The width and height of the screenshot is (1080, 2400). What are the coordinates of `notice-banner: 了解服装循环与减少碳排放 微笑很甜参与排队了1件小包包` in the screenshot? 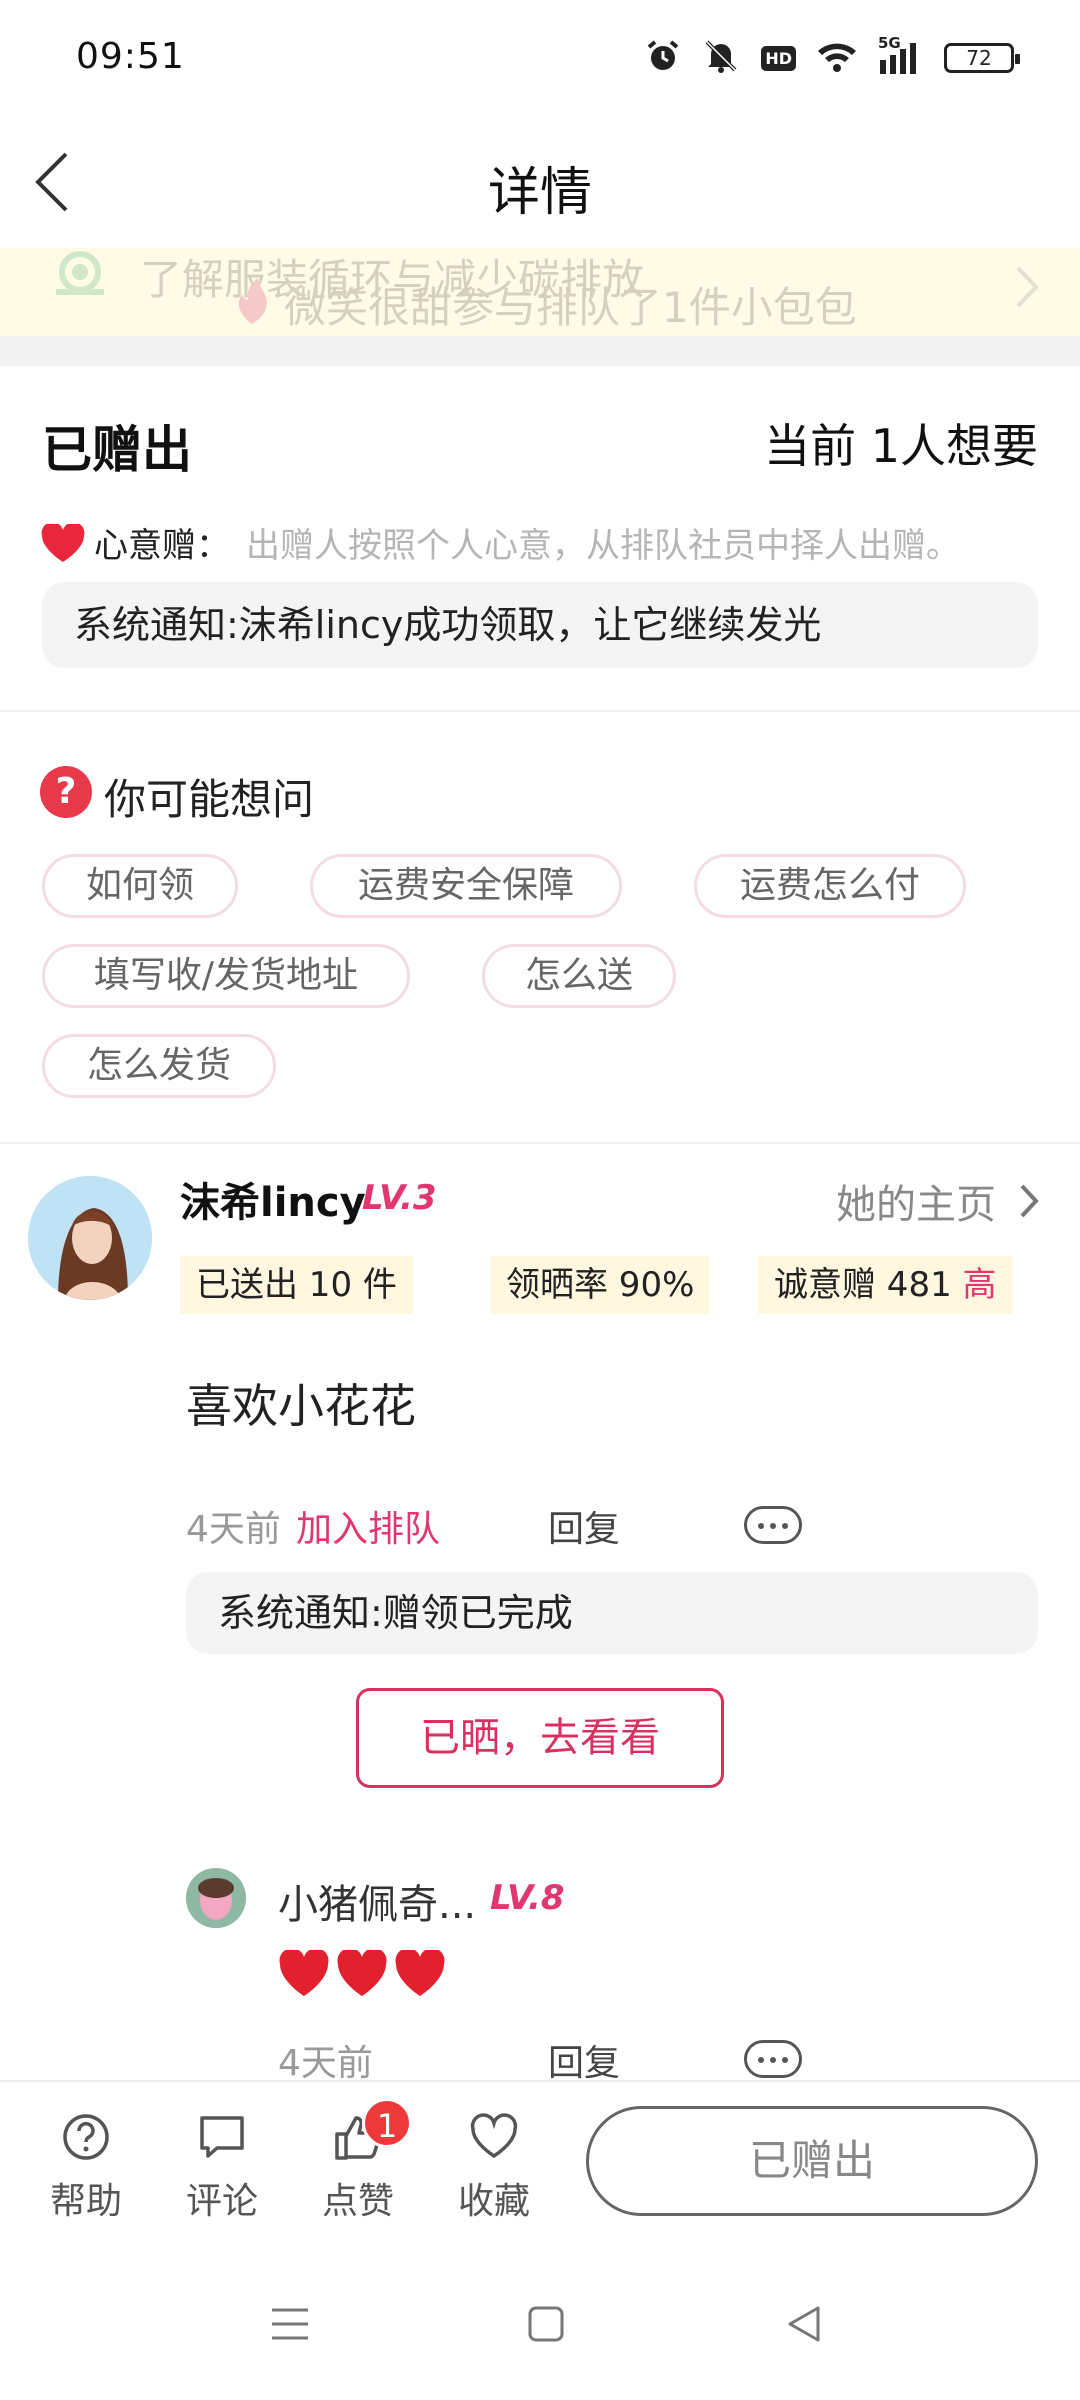 It's located at (540, 292).